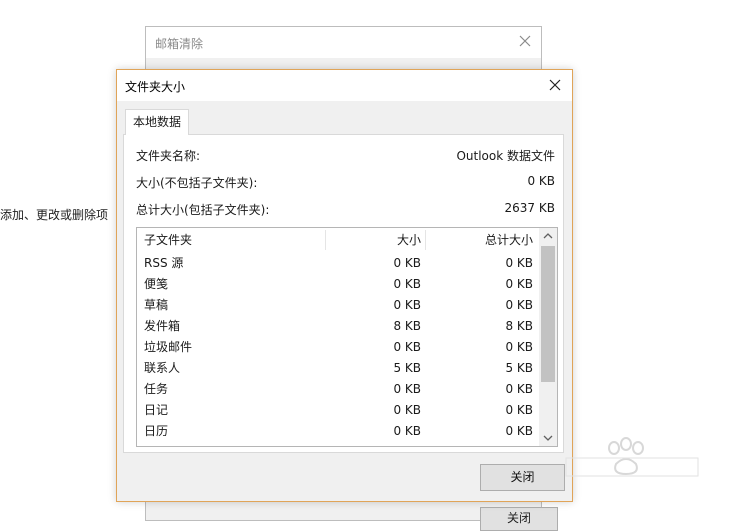 This screenshot has height=531, width=733. Describe the element at coordinates (338, 410) in the screenshot. I see `list-item: 日记 0 KB 0 KB` at that location.